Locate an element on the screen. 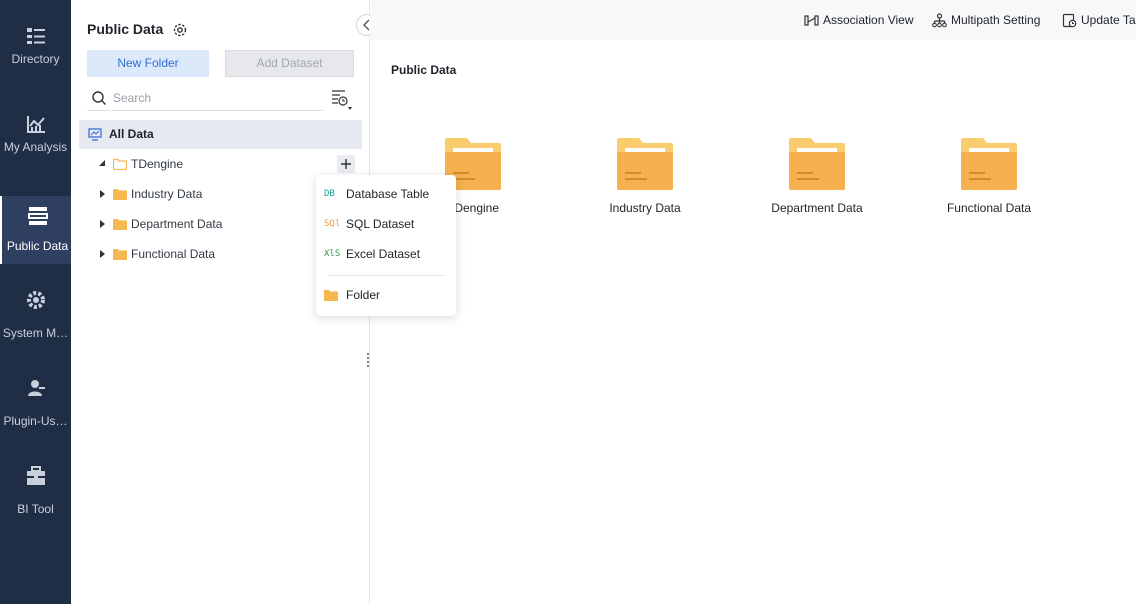 Image resolution: width=1136 pixels, height=604 pixels. menu-item-label: Excel Dataset is located at coordinates (383, 254).